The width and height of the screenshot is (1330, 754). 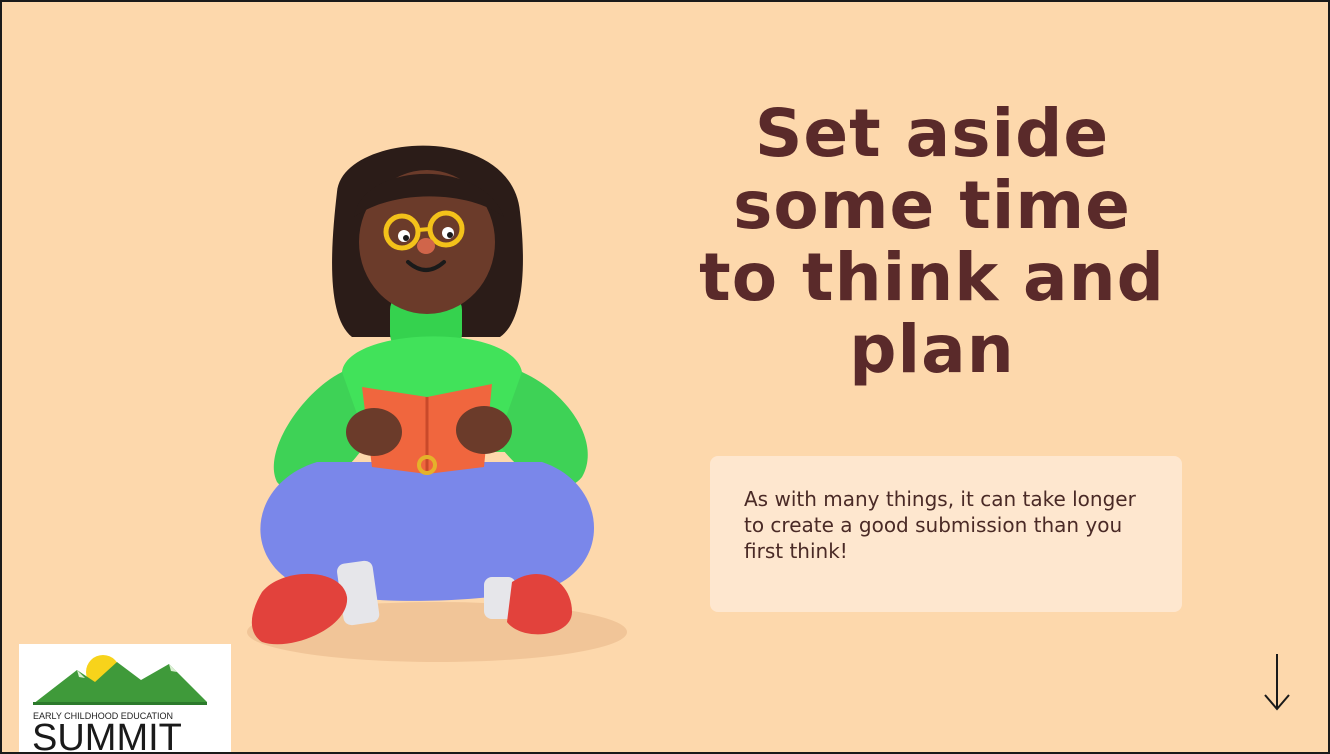 I want to click on right-shoe, so click(x=539, y=604).